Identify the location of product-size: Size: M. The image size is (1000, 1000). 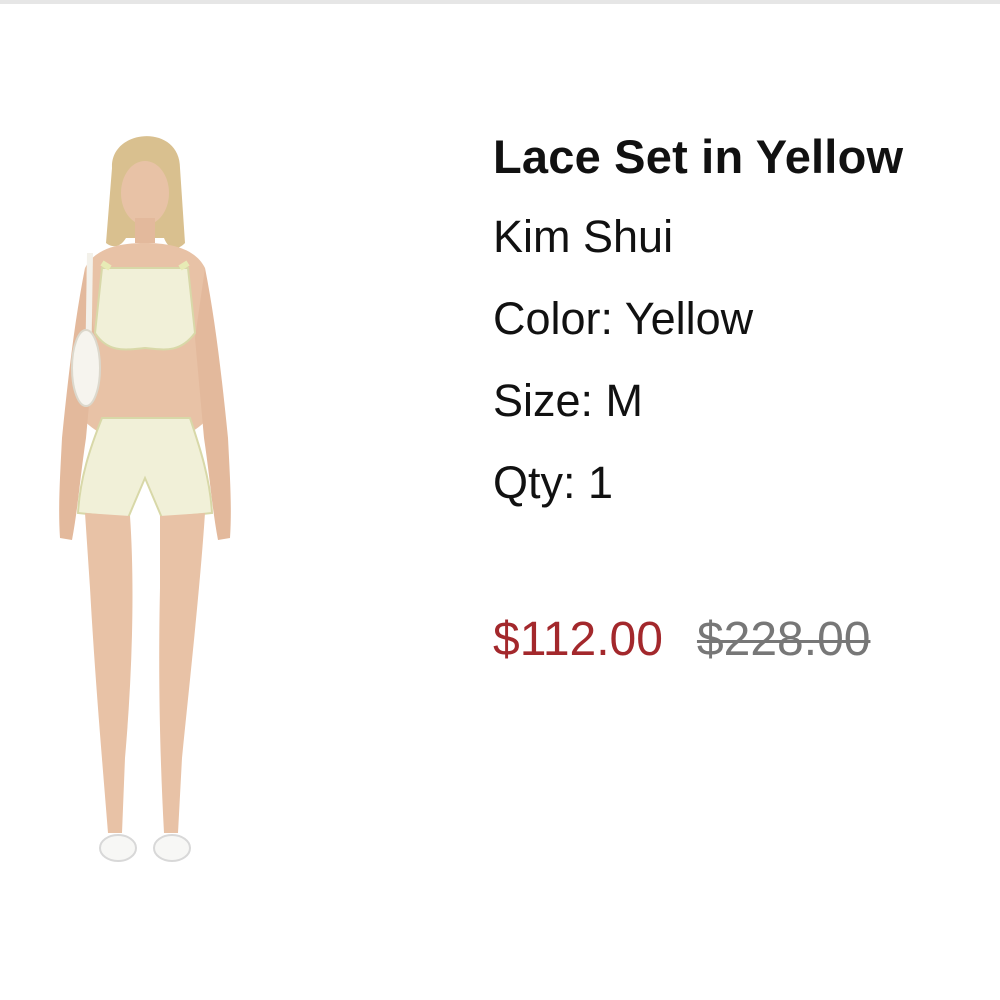
(568, 400).